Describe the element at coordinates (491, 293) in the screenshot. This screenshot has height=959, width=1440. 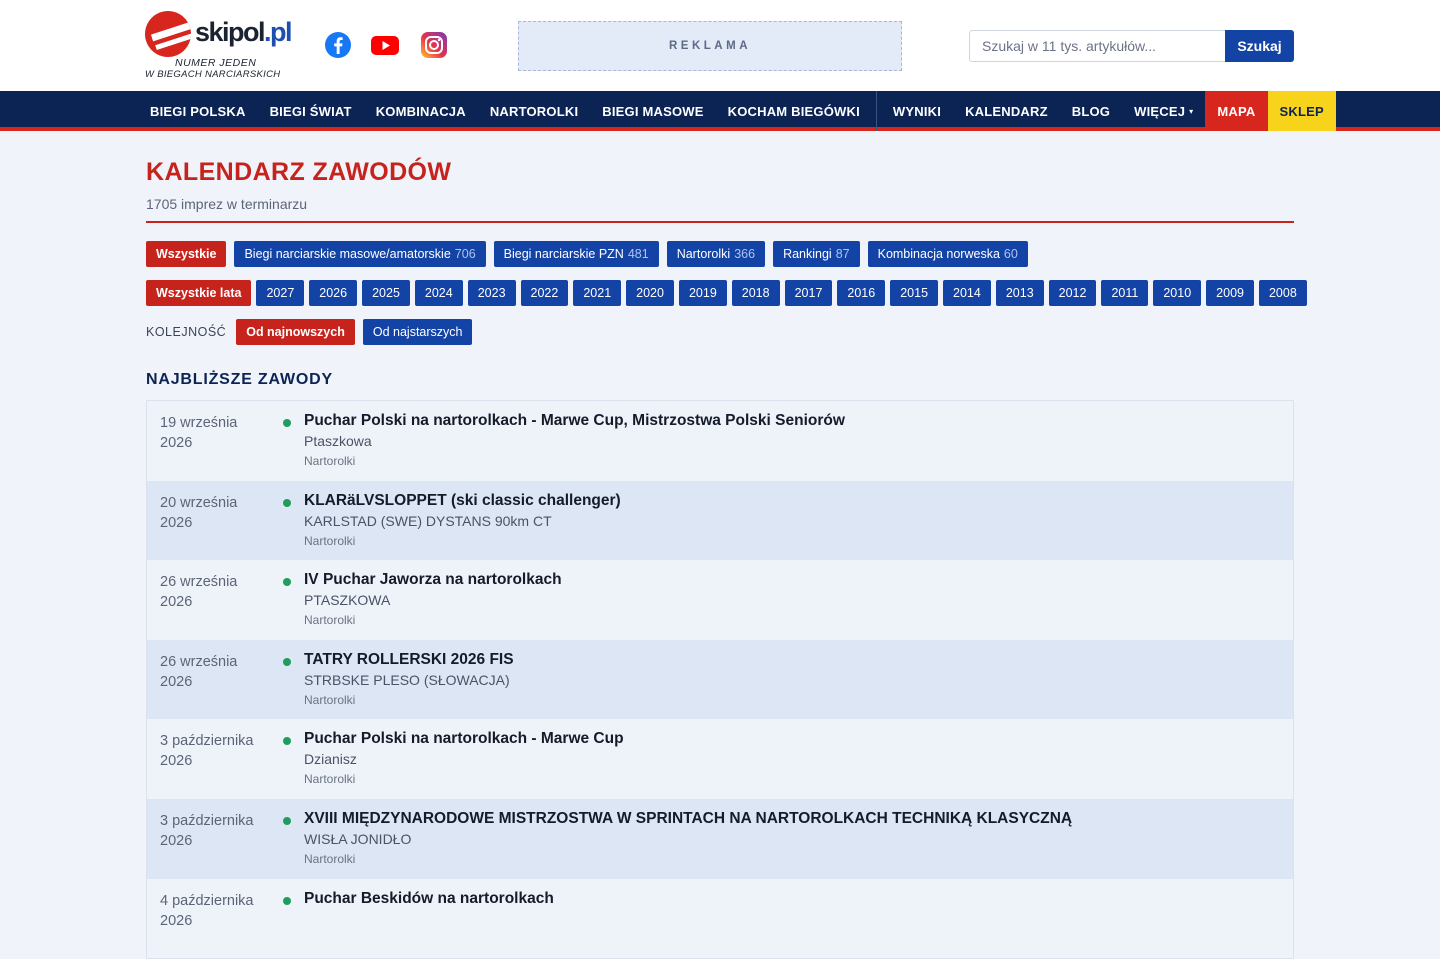
I see `filter-year: 2023` at that location.